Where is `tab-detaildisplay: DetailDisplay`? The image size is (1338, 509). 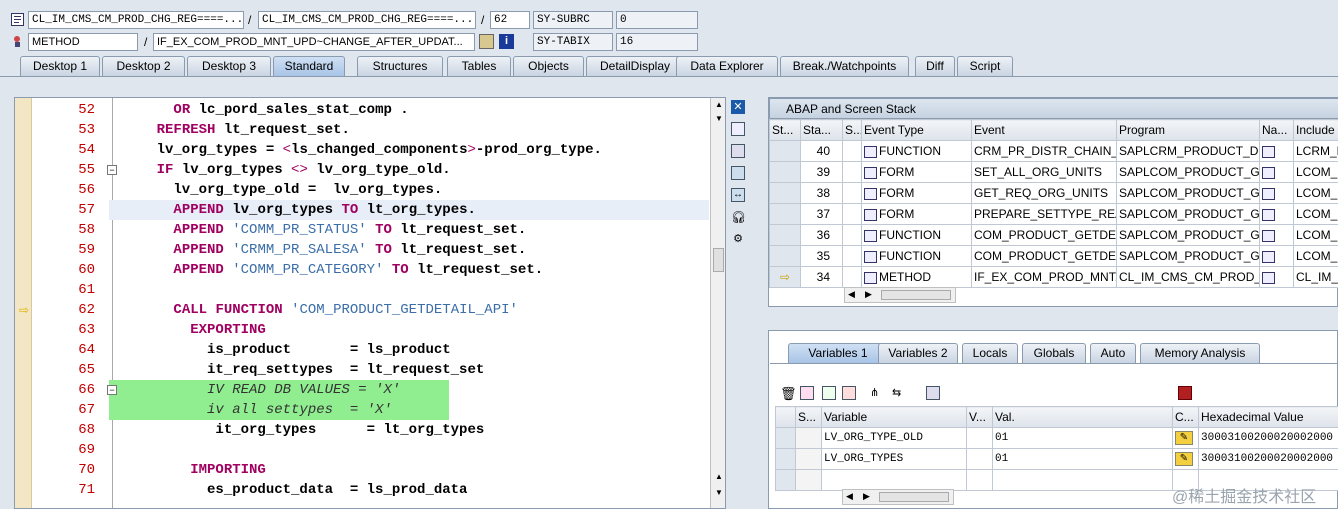 tab-detaildisplay: DetailDisplay is located at coordinates (635, 66).